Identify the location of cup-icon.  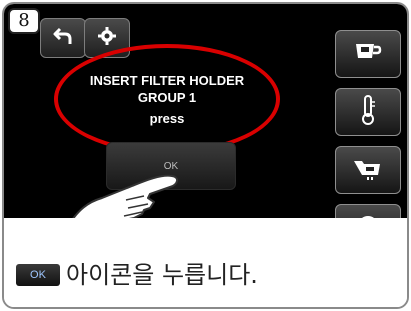
(368, 54).